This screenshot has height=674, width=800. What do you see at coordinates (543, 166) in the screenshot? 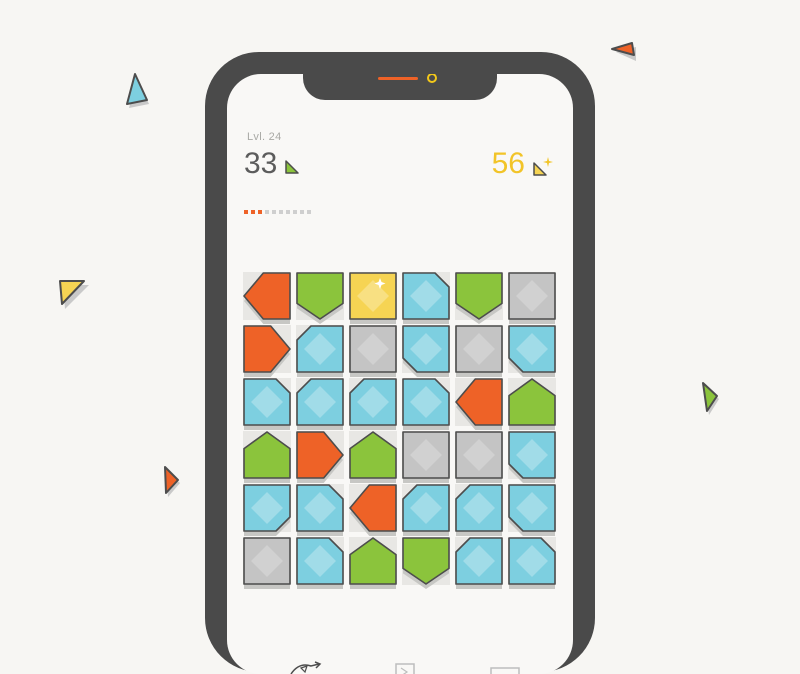
I see `triangle-star-icon` at bounding box center [543, 166].